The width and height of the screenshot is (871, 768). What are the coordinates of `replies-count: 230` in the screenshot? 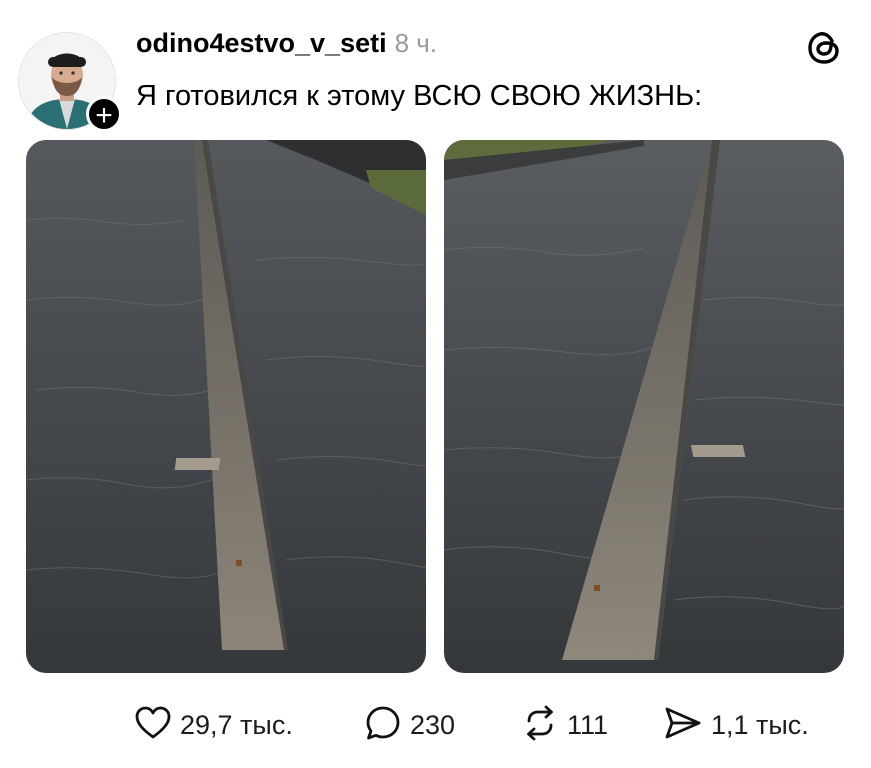 It's located at (433, 724).